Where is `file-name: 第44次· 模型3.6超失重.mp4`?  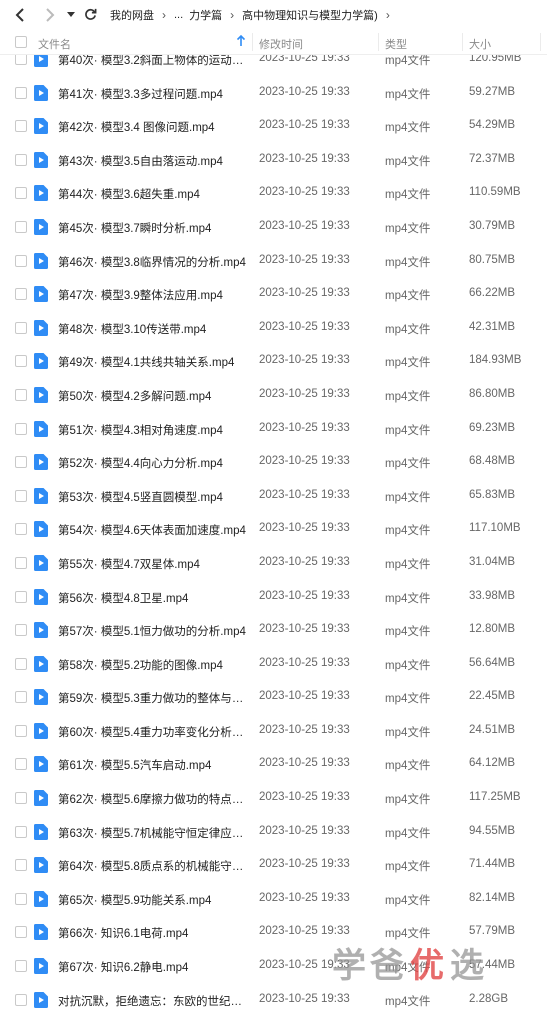
file-name: 第44次· 模型3.6超失重.mp4 is located at coordinates (152, 194).